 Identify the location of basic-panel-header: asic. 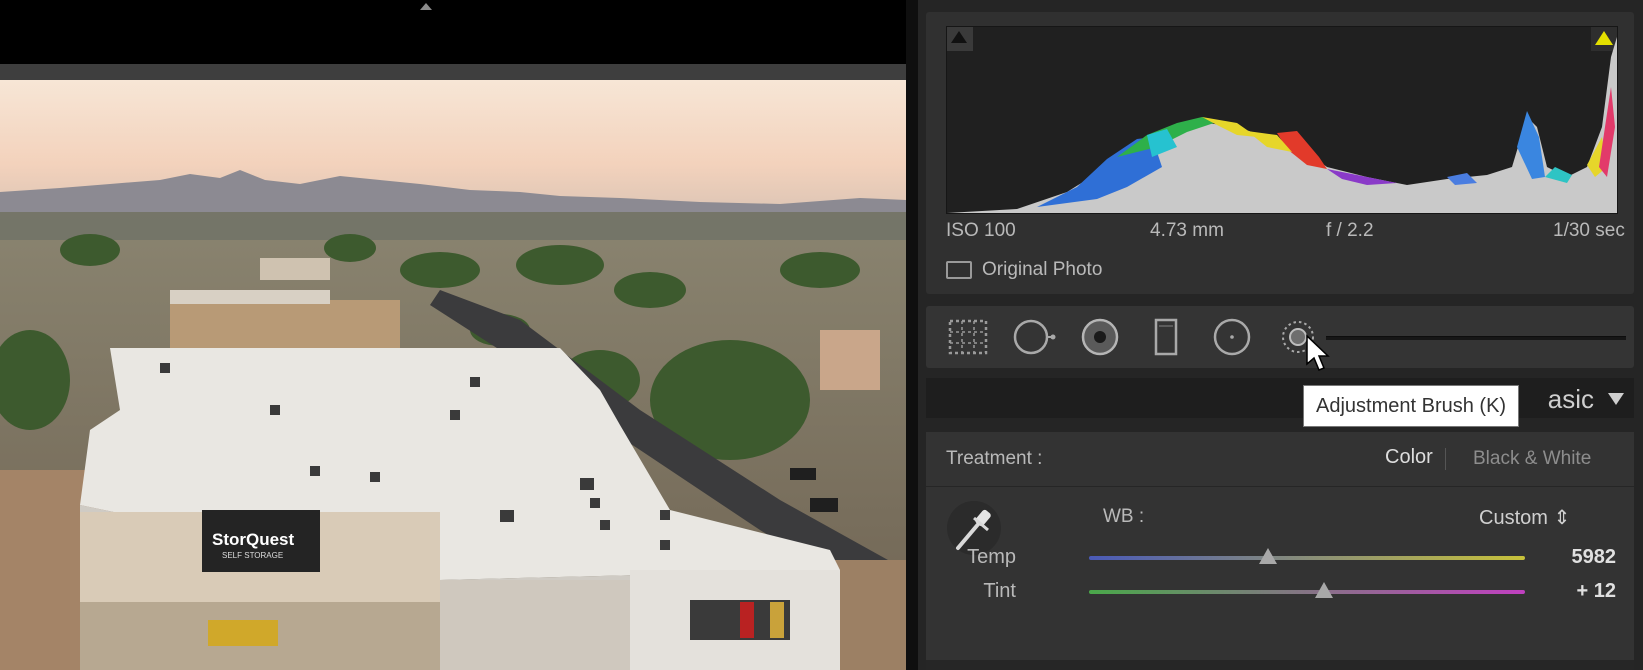
(1280, 398).